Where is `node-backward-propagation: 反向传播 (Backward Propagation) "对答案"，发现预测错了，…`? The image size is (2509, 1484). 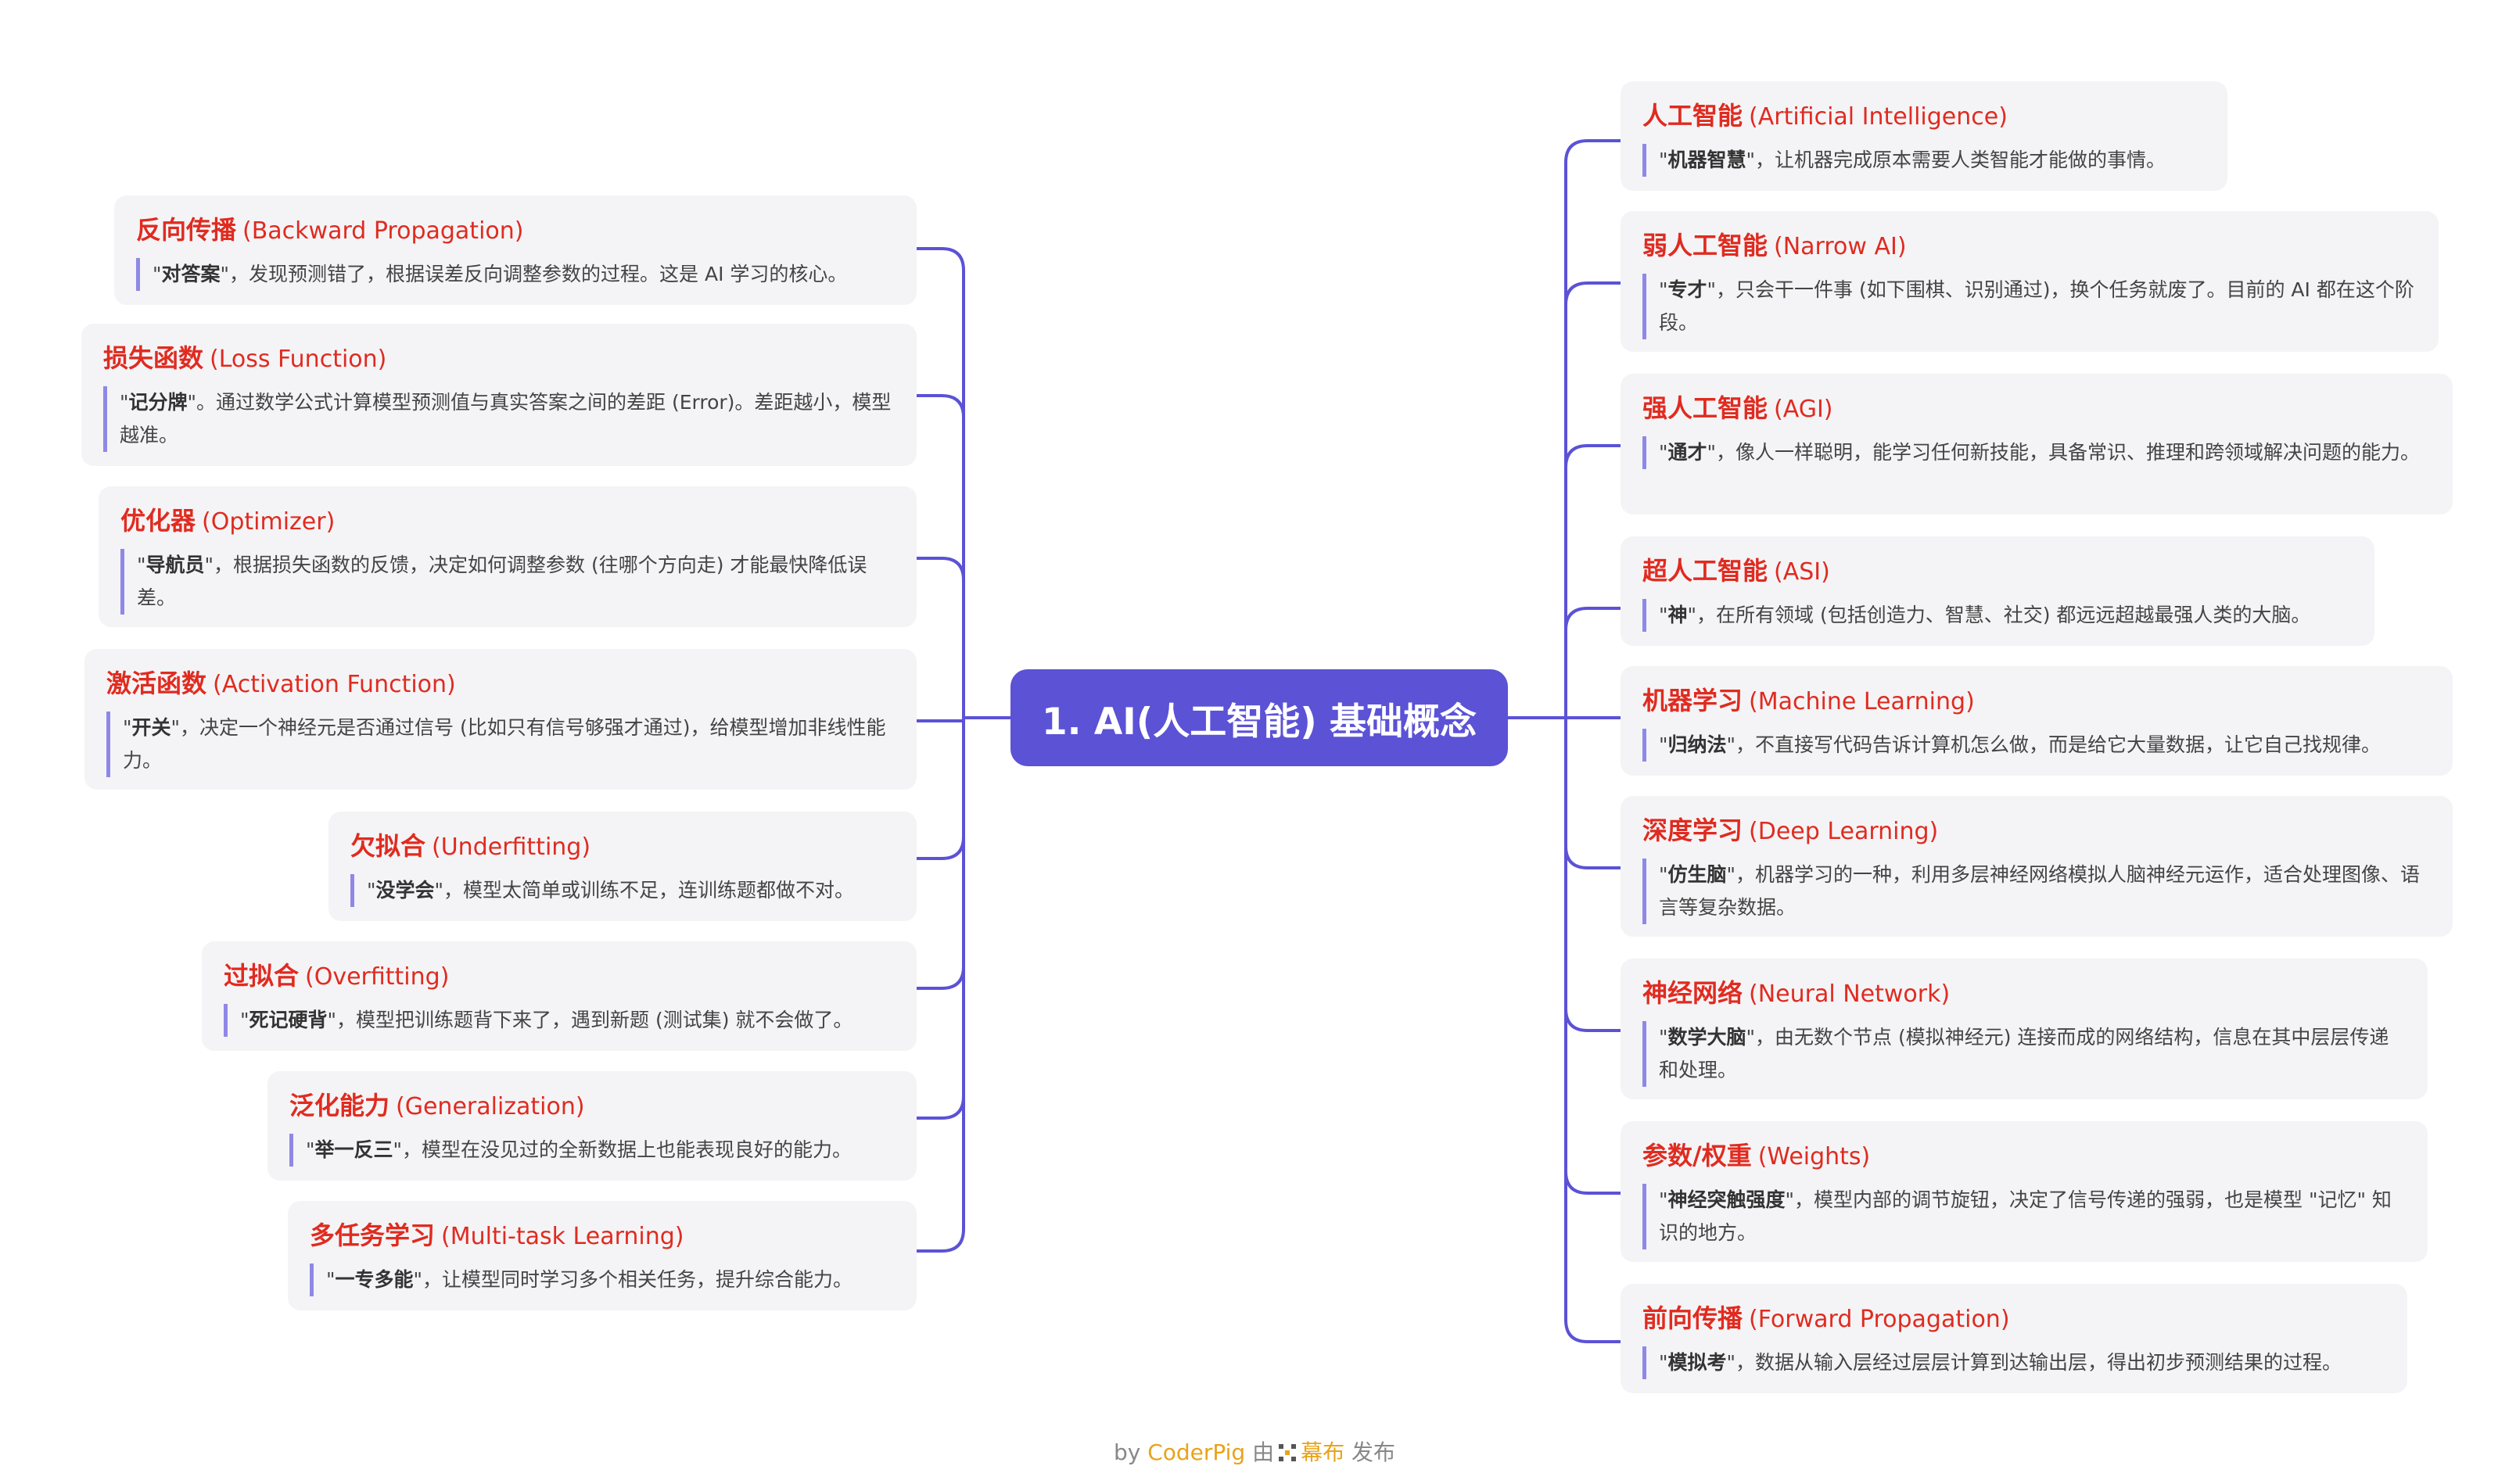 node-backward-propagation: 反向传播 (Backward Propagation) "对答案"，发现预测错了，… is located at coordinates (515, 250).